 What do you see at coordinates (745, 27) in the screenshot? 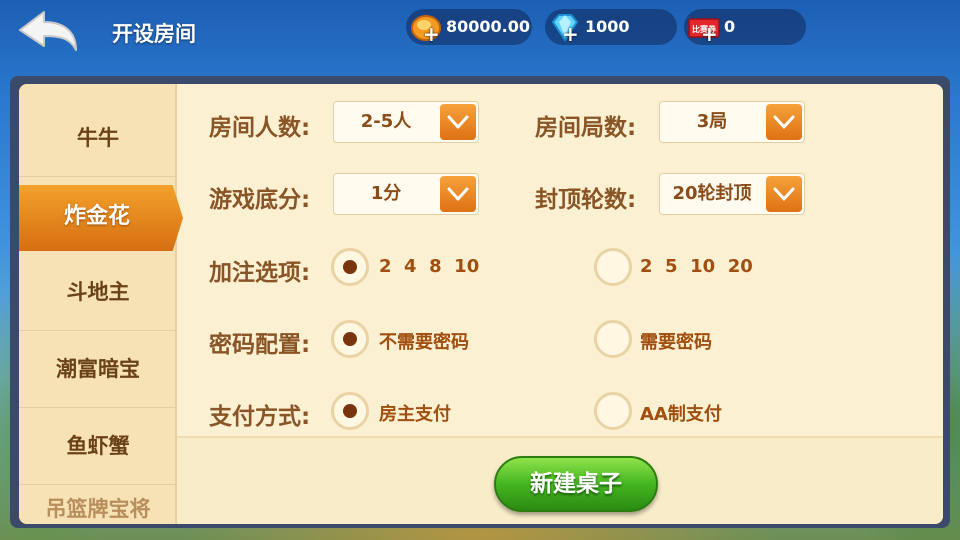
I see `ticket-balance: 比赛券 + 0` at bounding box center [745, 27].